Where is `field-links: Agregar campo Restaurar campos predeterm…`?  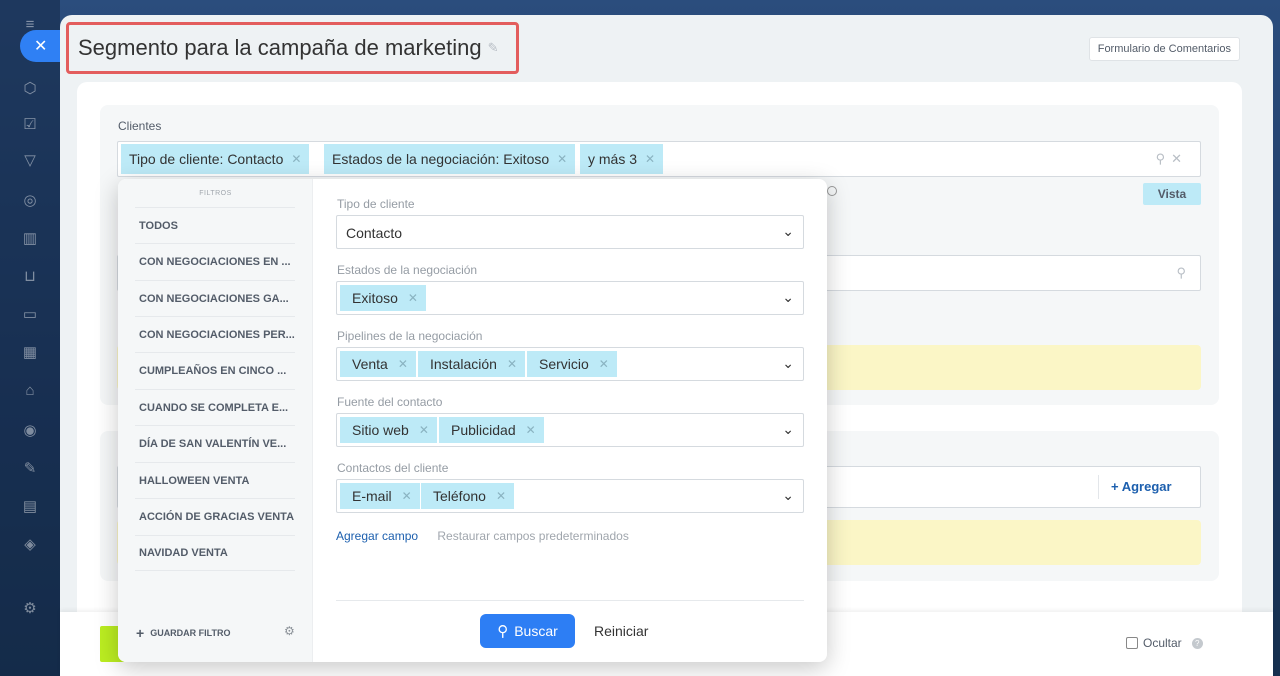 field-links: Agregar campo Restaurar campos predeterm… is located at coordinates (482, 536).